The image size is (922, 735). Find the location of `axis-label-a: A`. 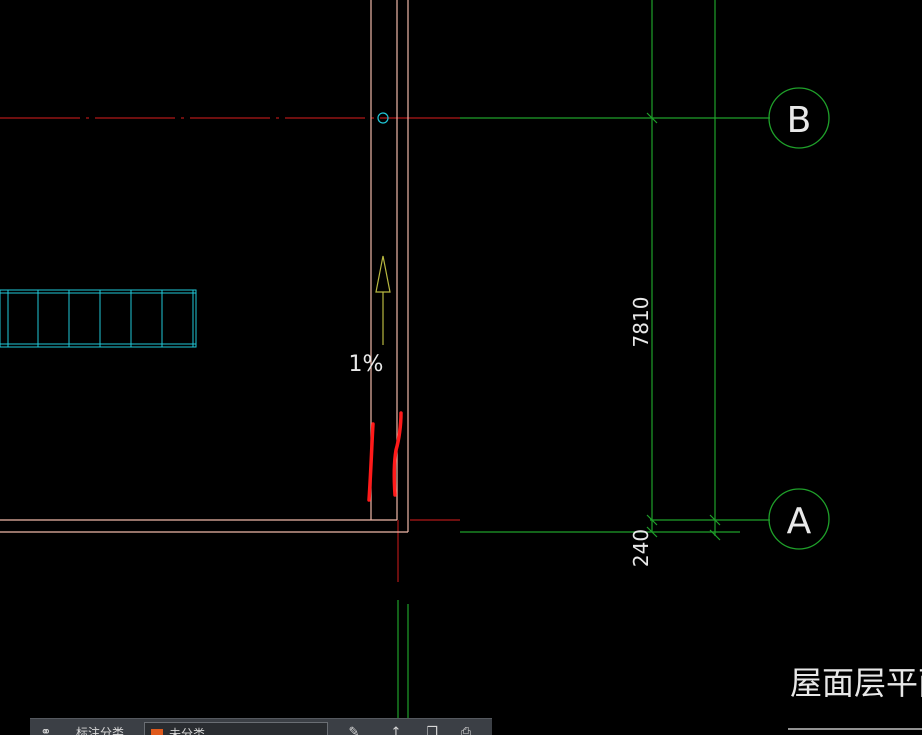

axis-label-a: A is located at coordinates (799, 521).